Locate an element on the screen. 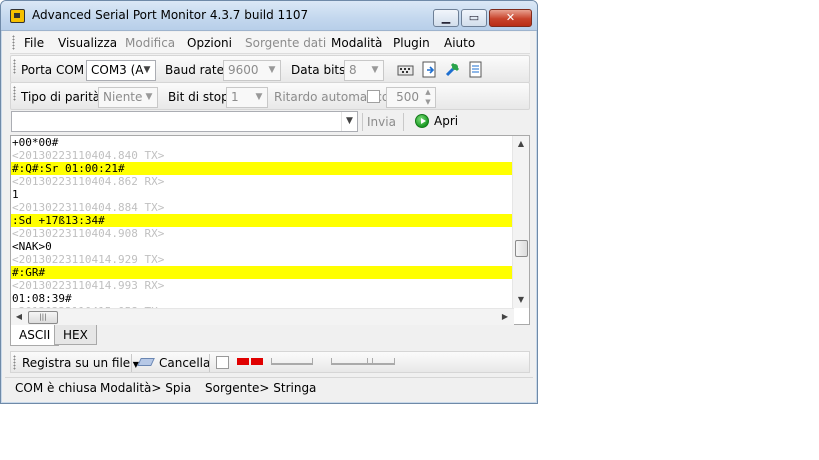 This screenshot has height=460, width=819. tab-hex: HEX is located at coordinates (75, 335).